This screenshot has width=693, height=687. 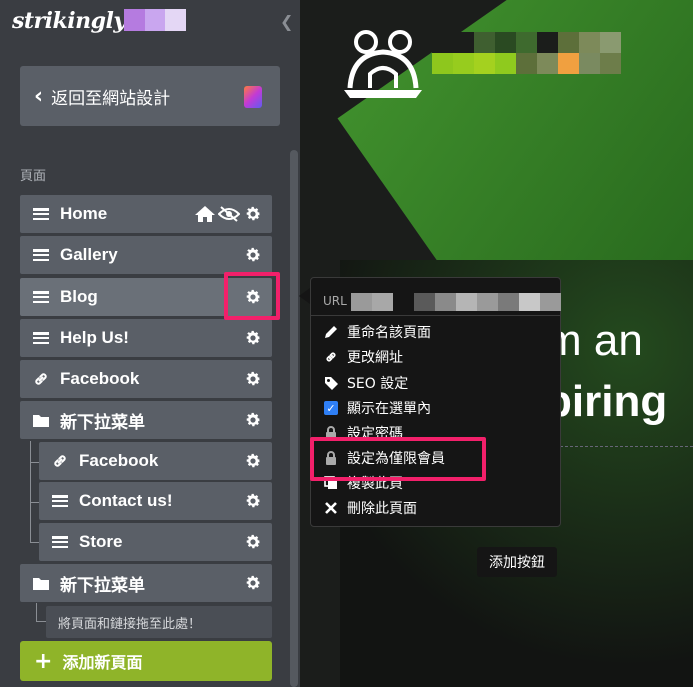 I want to click on page-row-home: Home, so click(x=146, y=214).